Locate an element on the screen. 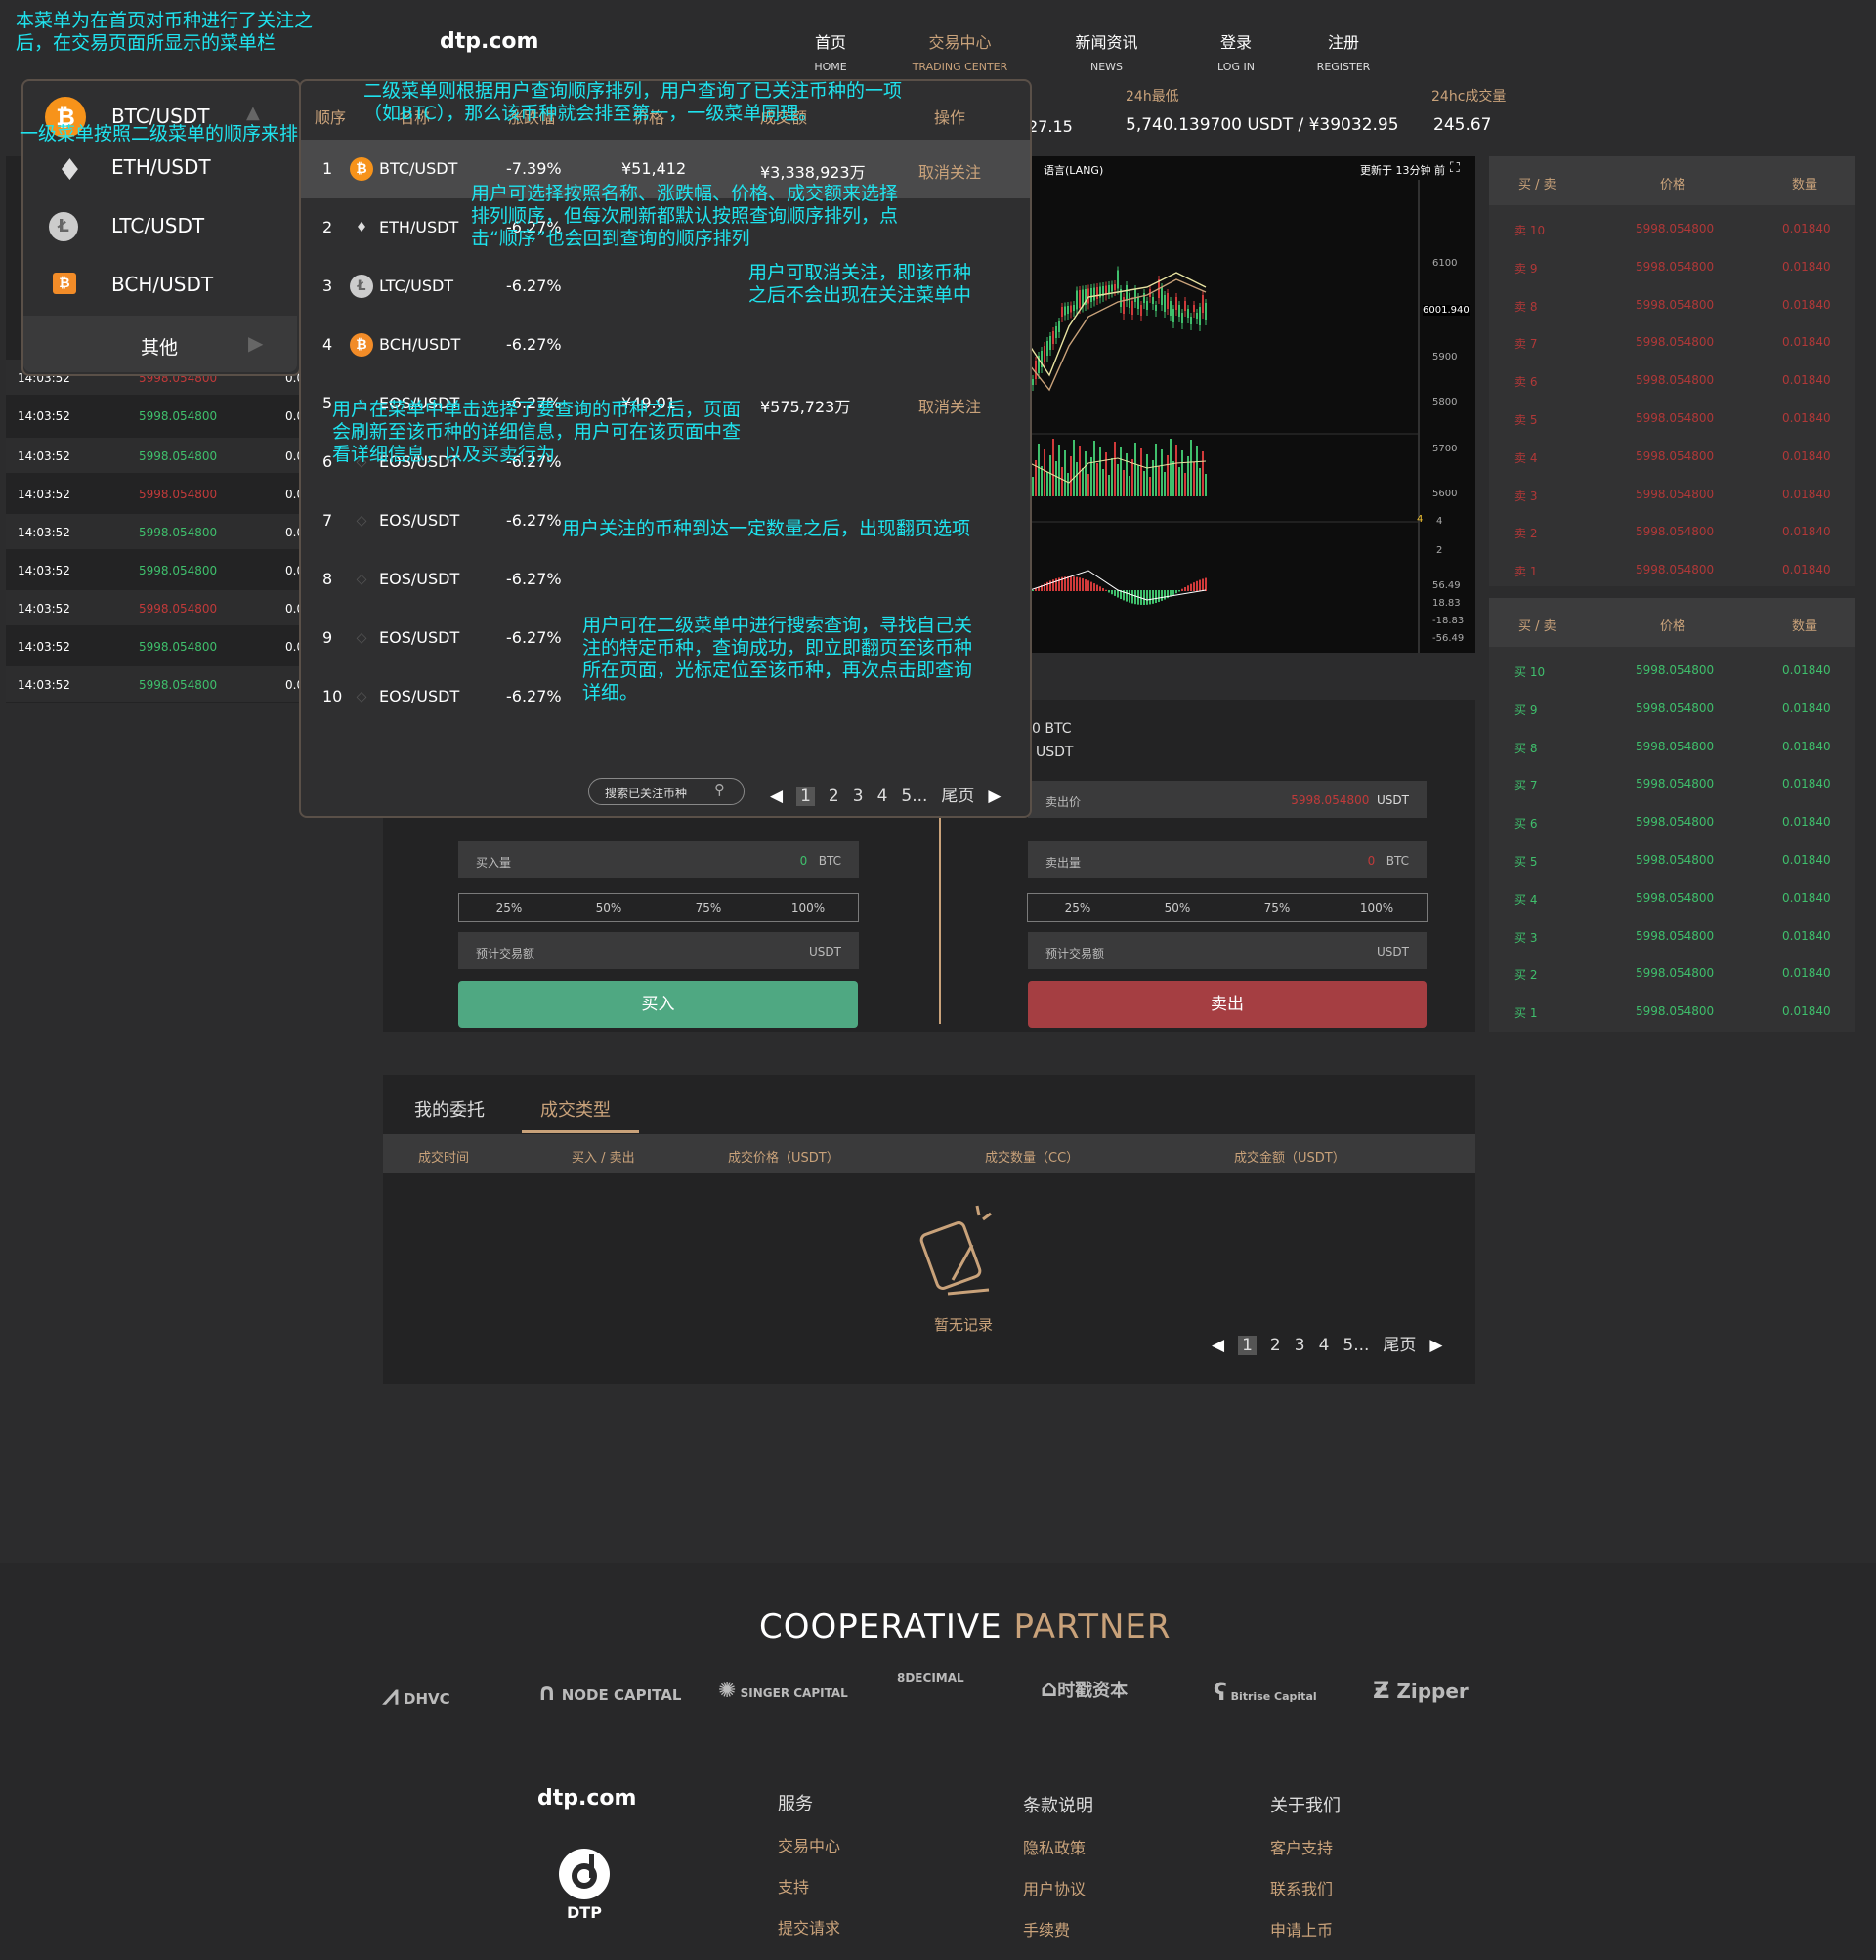  partner-dhvc: ⩘ DHVC is located at coordinates (416, 1695).